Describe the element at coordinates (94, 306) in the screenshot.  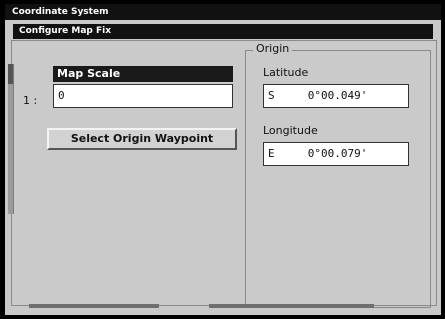
I see `bottom-scrollbar-track-left` at that location.